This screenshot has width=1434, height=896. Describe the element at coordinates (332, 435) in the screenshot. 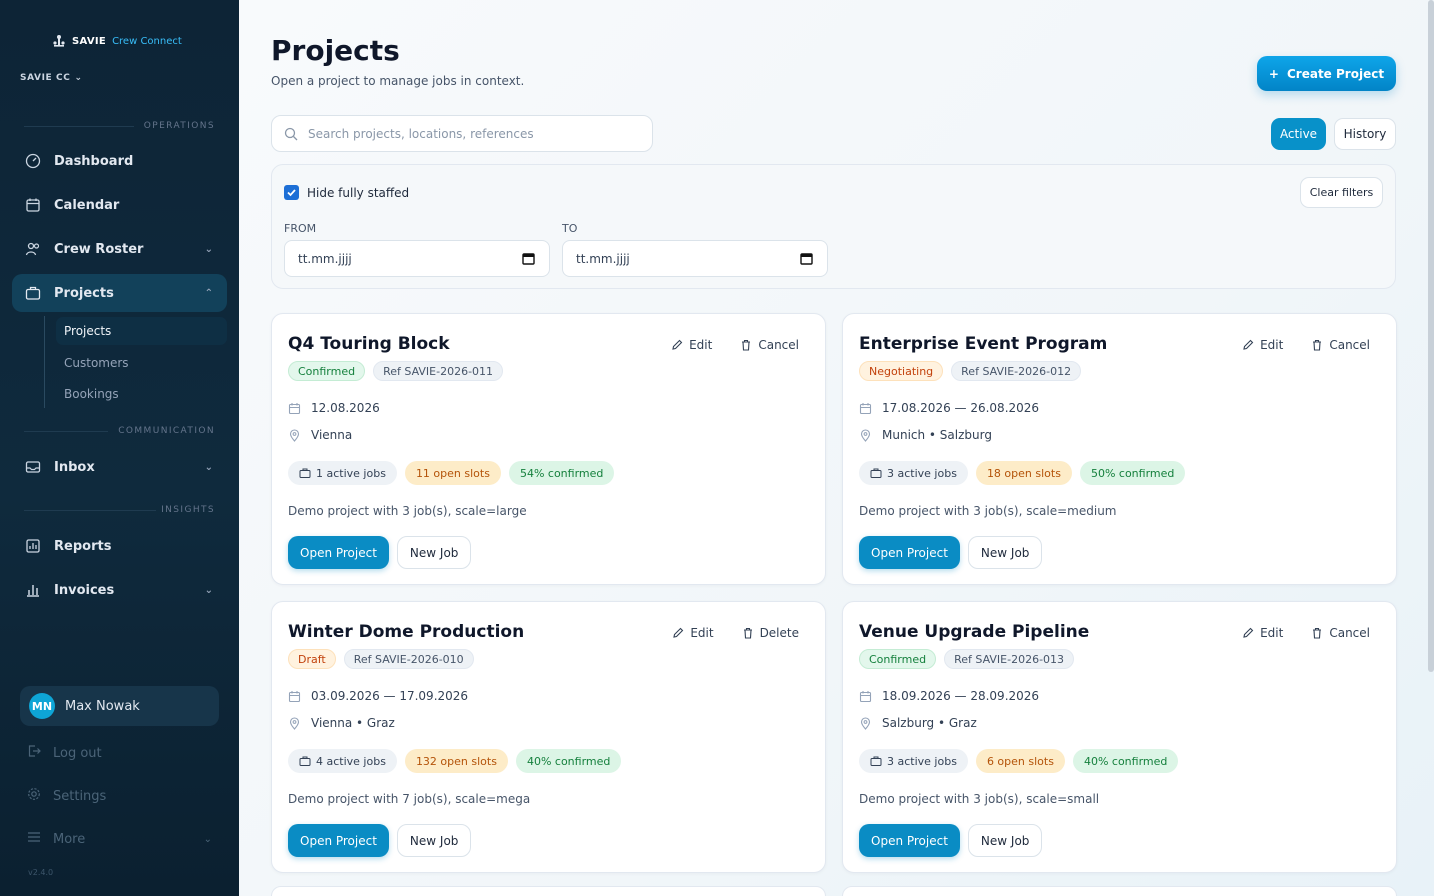

I see `location-value: Vienna` at that location.